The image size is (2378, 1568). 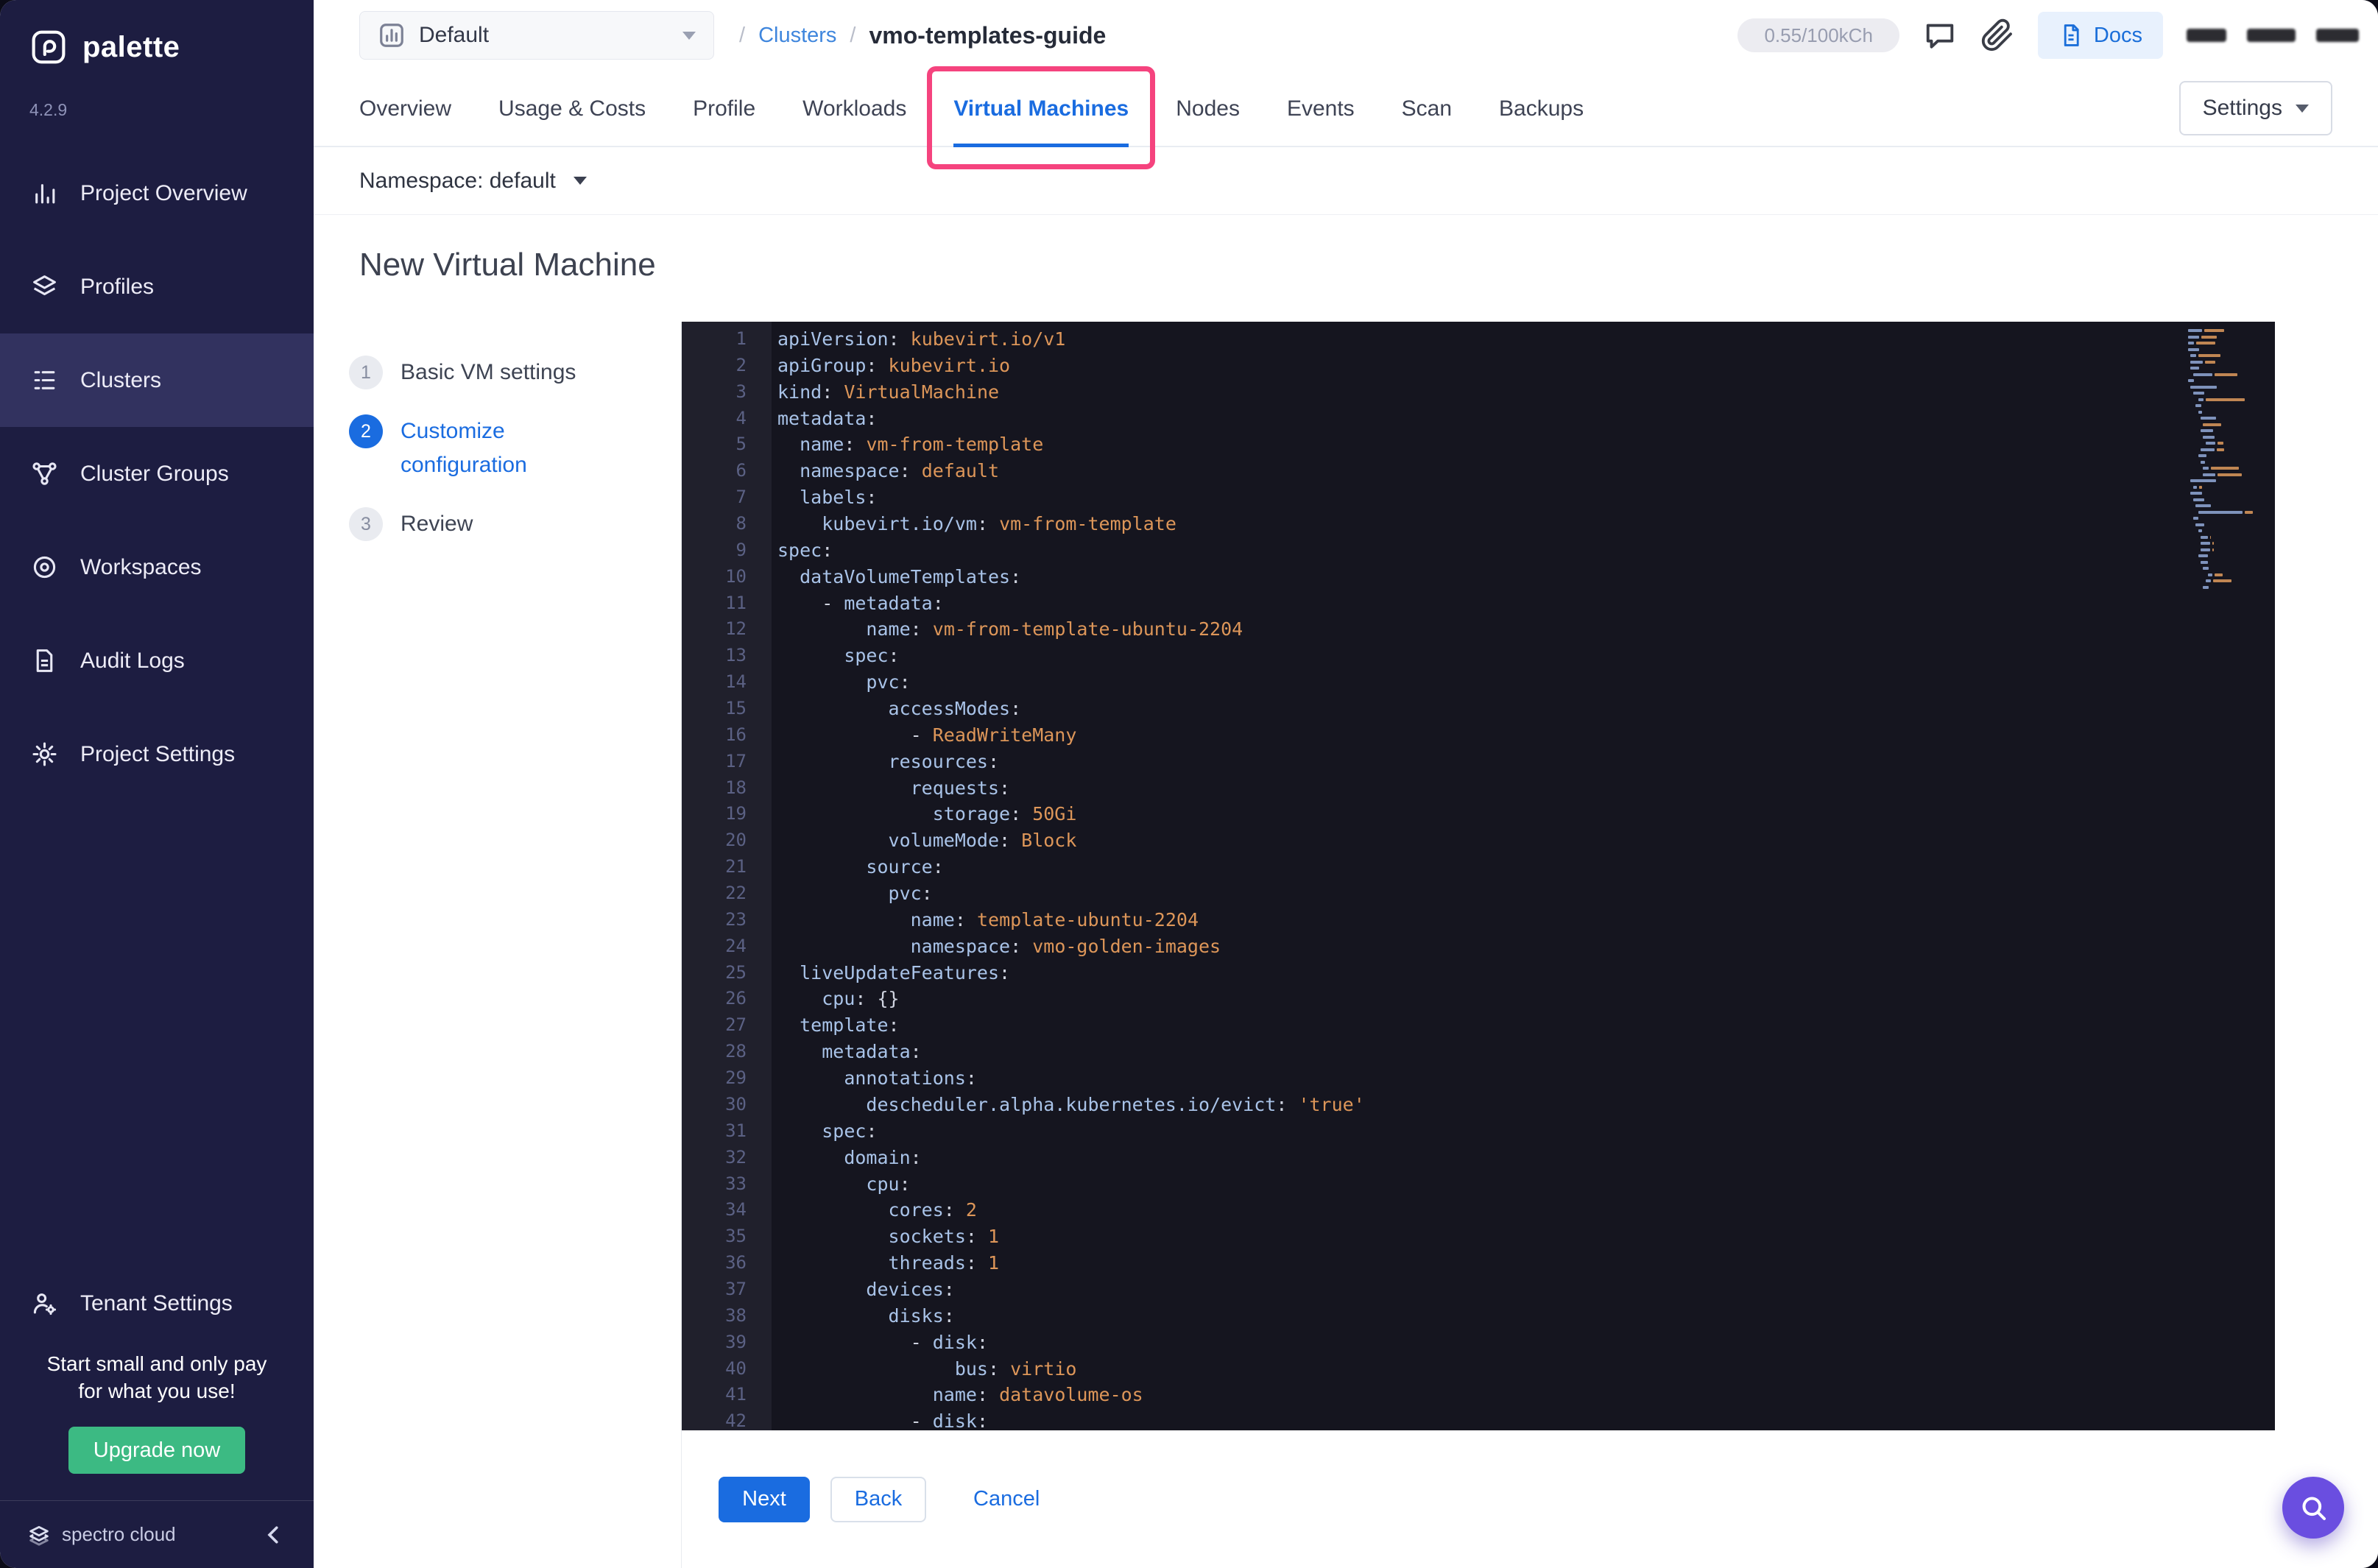 I want to click on sidebar-item-clusters: Clusters, so click(x=157, y=380).